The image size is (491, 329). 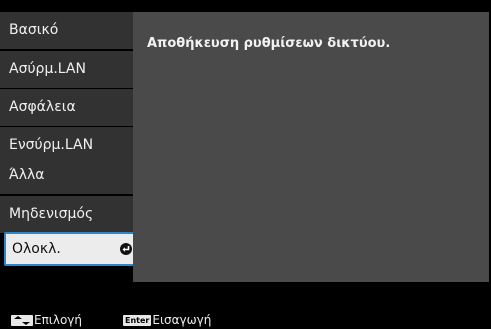 What do you see at coordinates (36, 249) in the screenshot?
I see `menu-item-complete-label: Ολοκλ.` at bounding box center [36, 249].